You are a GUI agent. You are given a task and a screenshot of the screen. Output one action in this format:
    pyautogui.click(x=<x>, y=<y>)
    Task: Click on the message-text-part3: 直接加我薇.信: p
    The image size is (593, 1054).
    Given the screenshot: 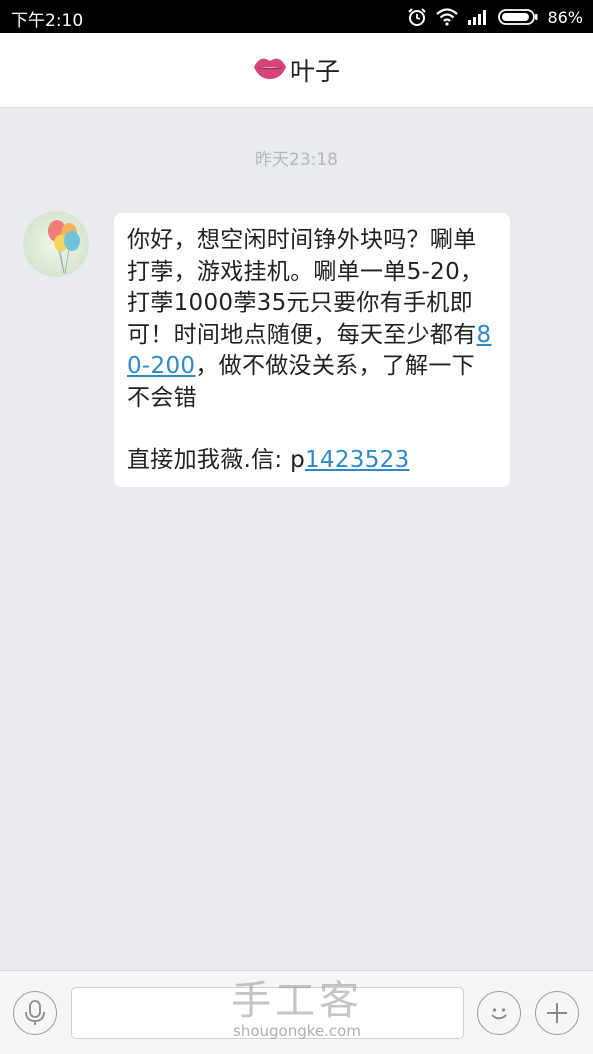 What is the action you would take?
    pyautogui.click(x=216, y=460)
    